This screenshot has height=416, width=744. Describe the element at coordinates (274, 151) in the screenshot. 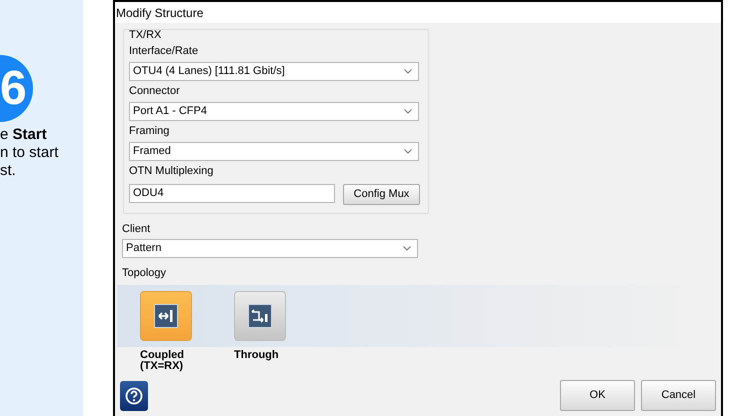

I see `dropdown: Framed` at that location.